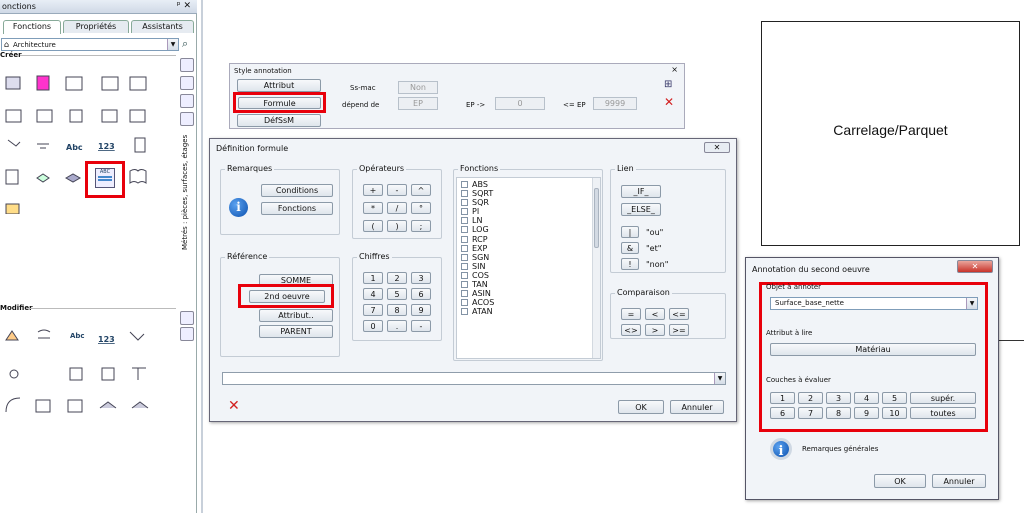 The height and width of the screenshot is (513, 1024). Describe the element at coordinates (838, 398) in the screenshot. I see `layer-button: 3` at that location.